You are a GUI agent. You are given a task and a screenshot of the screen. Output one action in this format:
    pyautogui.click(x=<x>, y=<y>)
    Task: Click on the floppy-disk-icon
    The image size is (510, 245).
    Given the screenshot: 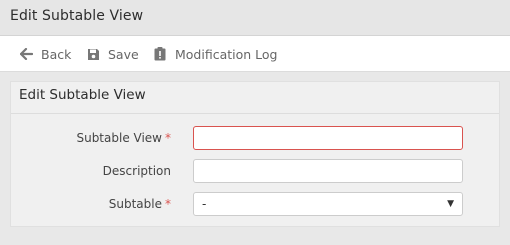 What is the action you would take?
    pyautogui.click(x=93, y=54)
    